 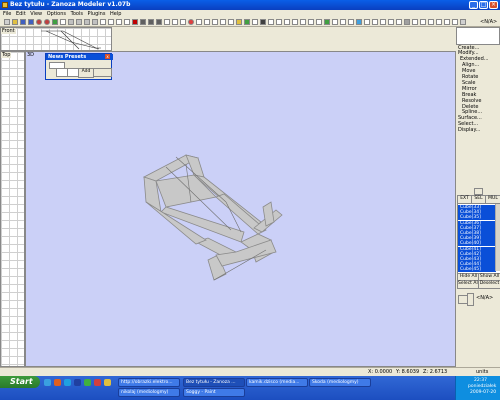 What do you see at coordinates (57, 382) in the screenshot?
I see `quicklaunch-firefox-icon` at bounding box center [57, 382].